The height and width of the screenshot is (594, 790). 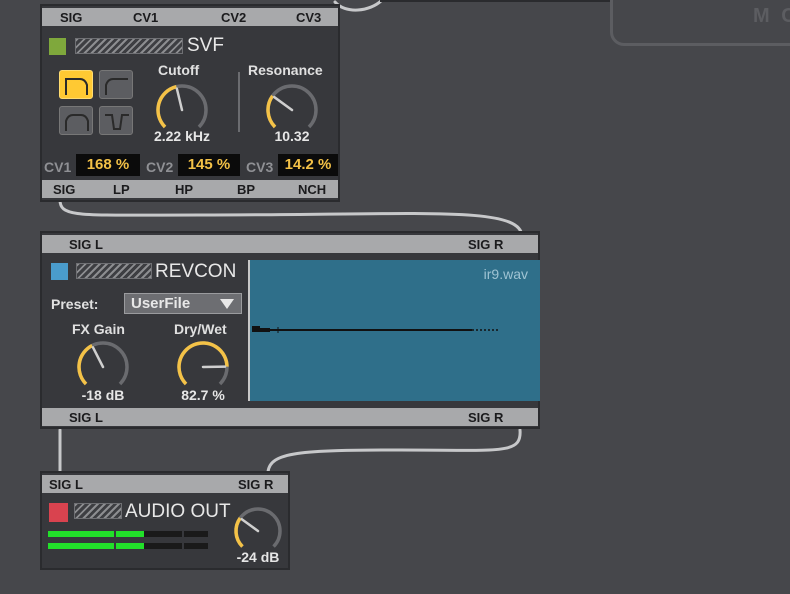 What do you see at coordinates (71, 17) in the screenshot?
I see `svf-in-port-sig: SIG` at bounding box center [71, 17].